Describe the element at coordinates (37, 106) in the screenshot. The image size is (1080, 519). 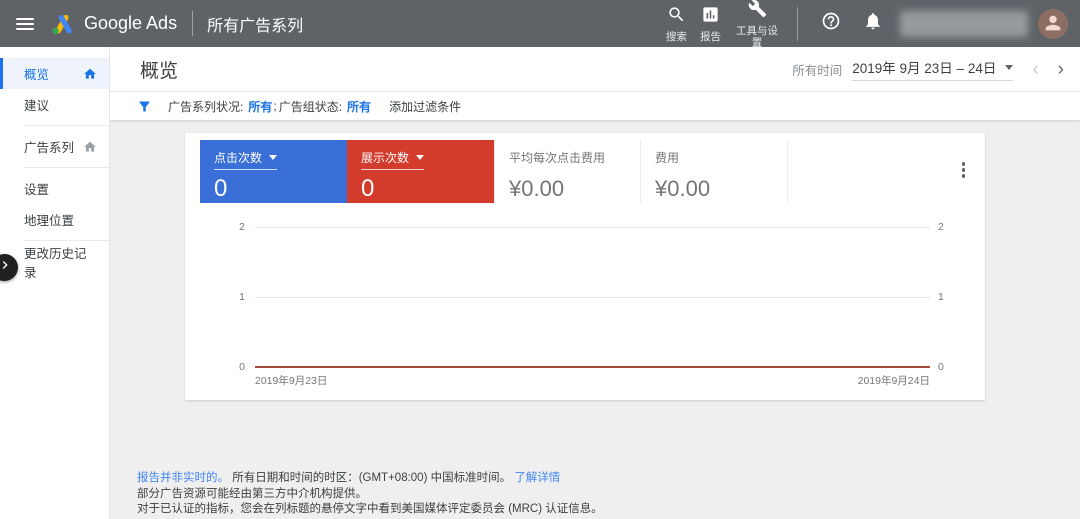
I see `sidebar-item-label: 建议` at that location.